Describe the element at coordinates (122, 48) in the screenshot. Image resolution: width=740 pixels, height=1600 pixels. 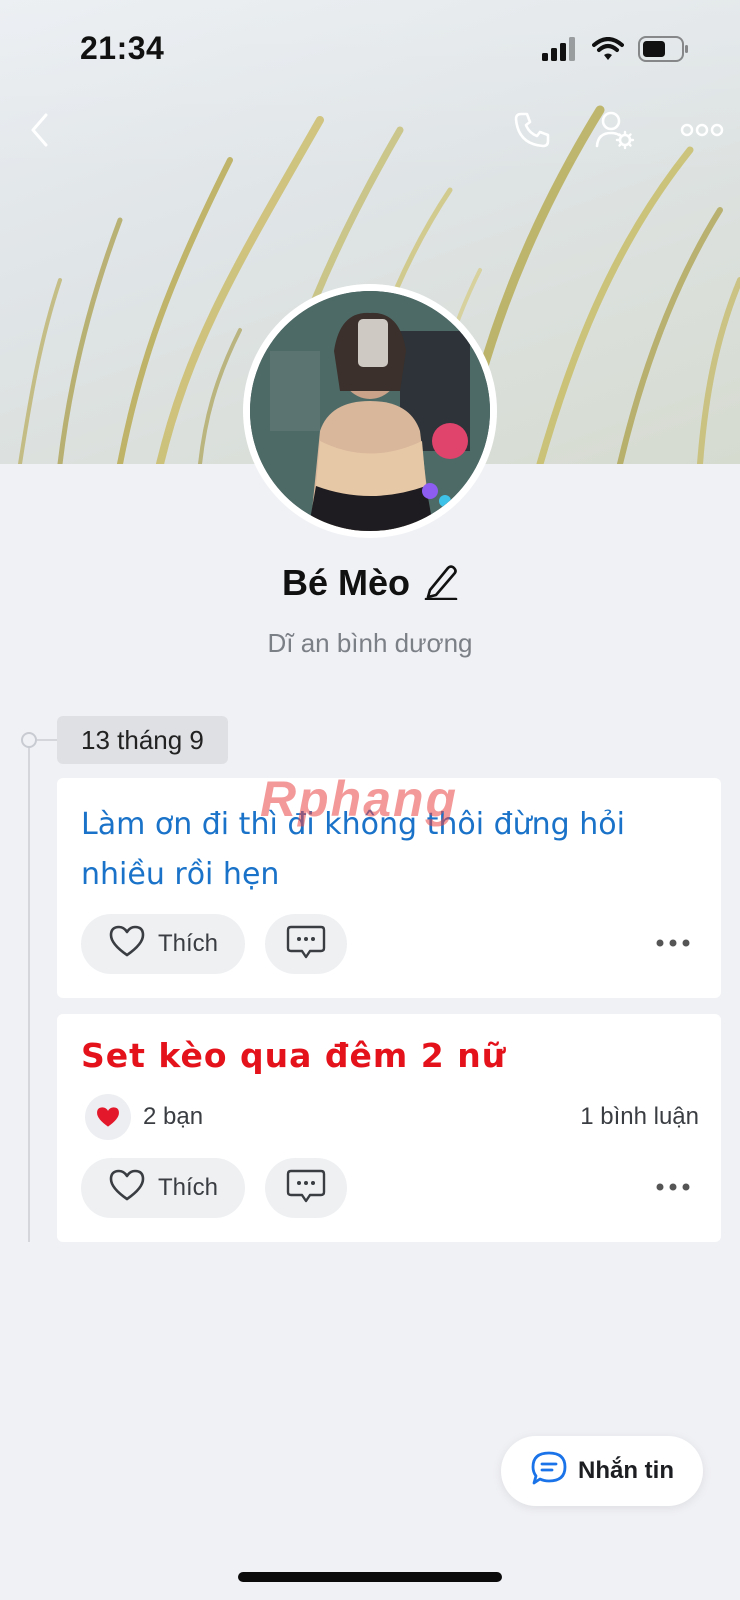
I see `status-time: 21:34` at that location.